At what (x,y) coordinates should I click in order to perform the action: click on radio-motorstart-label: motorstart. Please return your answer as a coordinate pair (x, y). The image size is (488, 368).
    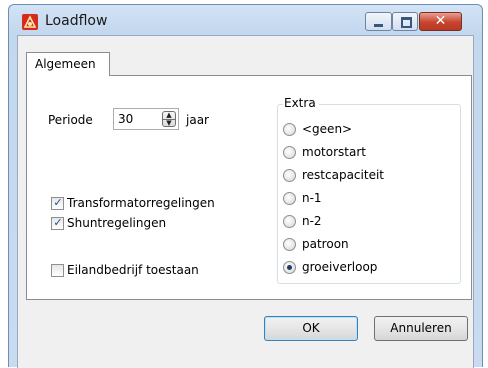
    Looking at the image, I should click on (334, 152).